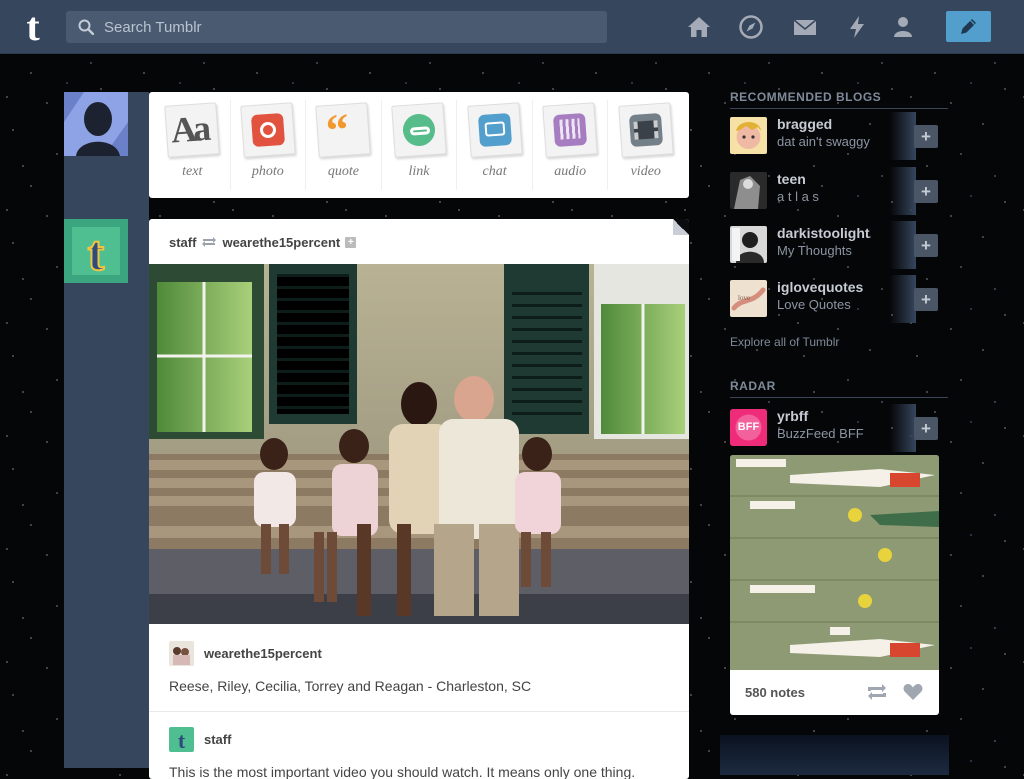 This screenshot has width=1024, height=779. I want to click on search-box, so click(336, 27).